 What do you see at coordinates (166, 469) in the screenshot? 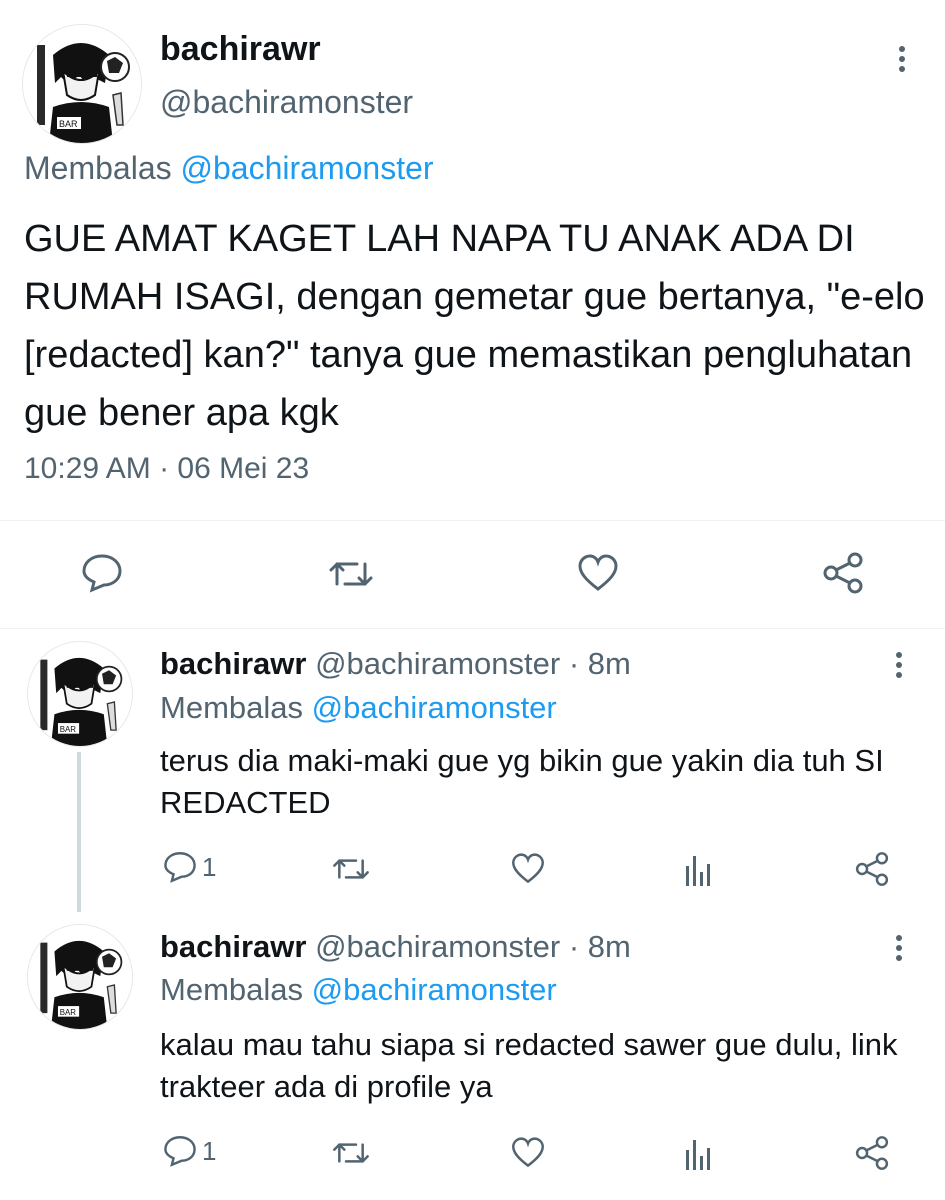
I see `tweet-timestamp: 10:29 AM · 06 Mei 23` at bounding box center [166, 469].